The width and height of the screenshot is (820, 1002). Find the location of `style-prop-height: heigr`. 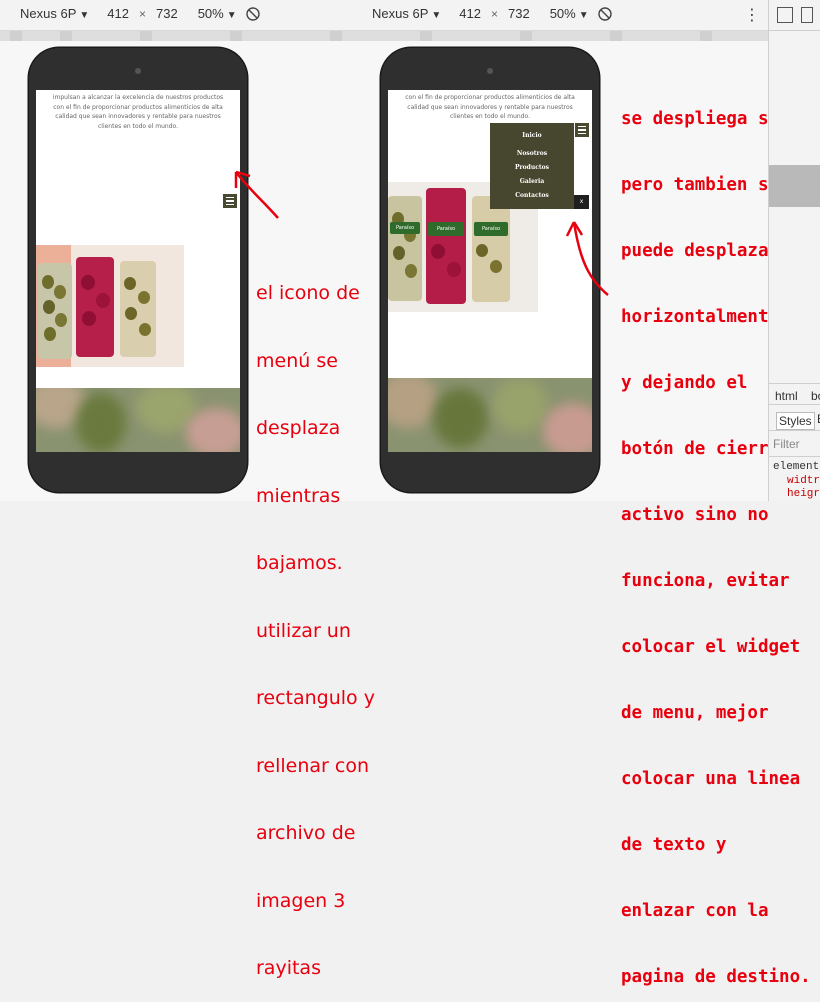

style-prop-height: heigr is located at coordinates (803, 494).